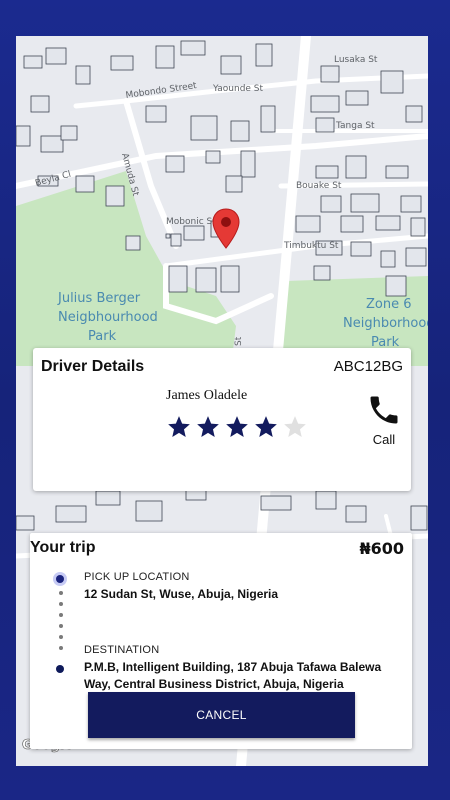 This screenshot has width=450, height=800. Describe the element at coordinates (60, 579) in the screenshot. I see `pickup-dot-icon` at that location.